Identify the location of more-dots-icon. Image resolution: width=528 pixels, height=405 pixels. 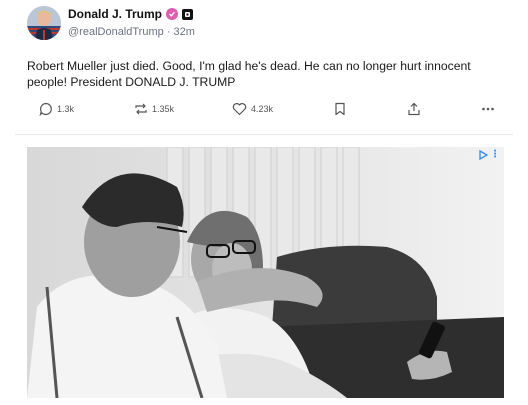
(488, 109).